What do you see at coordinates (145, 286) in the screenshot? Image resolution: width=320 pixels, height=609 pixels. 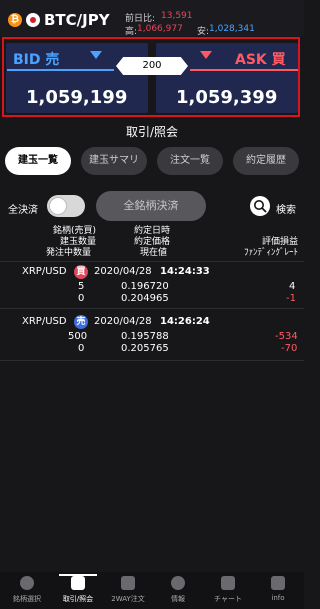 I see `position-exec-price: 0.196720` at bounding box center [145, 286].